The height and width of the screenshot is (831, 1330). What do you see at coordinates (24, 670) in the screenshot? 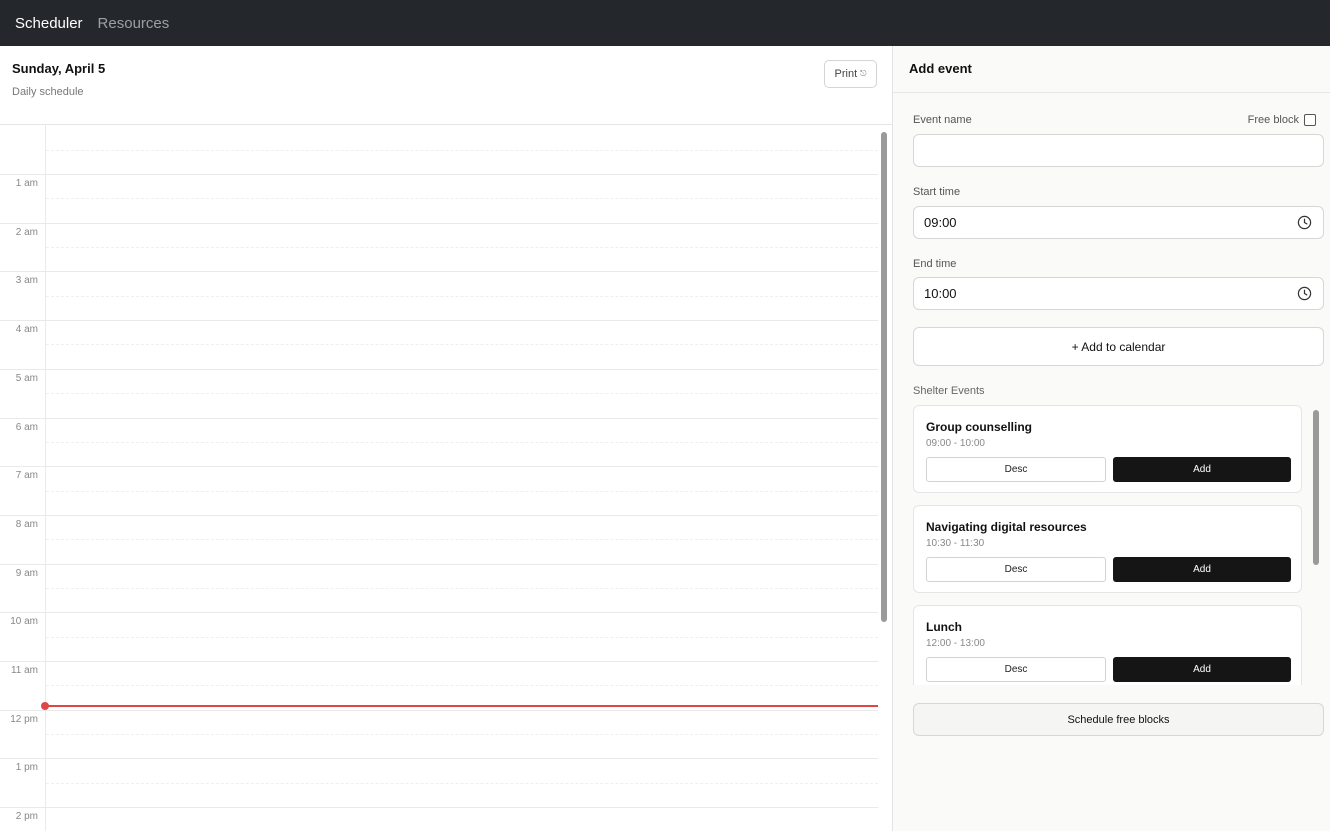
I see `hour-label: 11 am` at bounding box center [24, 670].